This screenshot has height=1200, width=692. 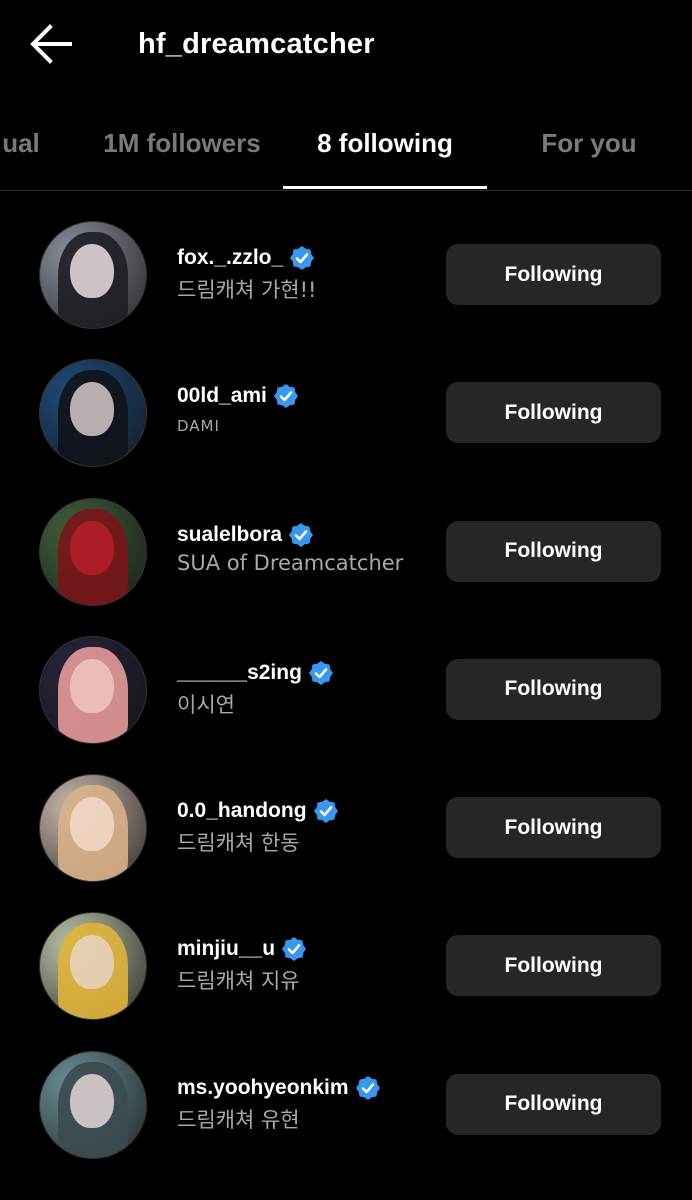 What do you see at coordinates (226, 949) in the screenshot?
I see `username: minjiu__u` at bounding box center [226, 949].